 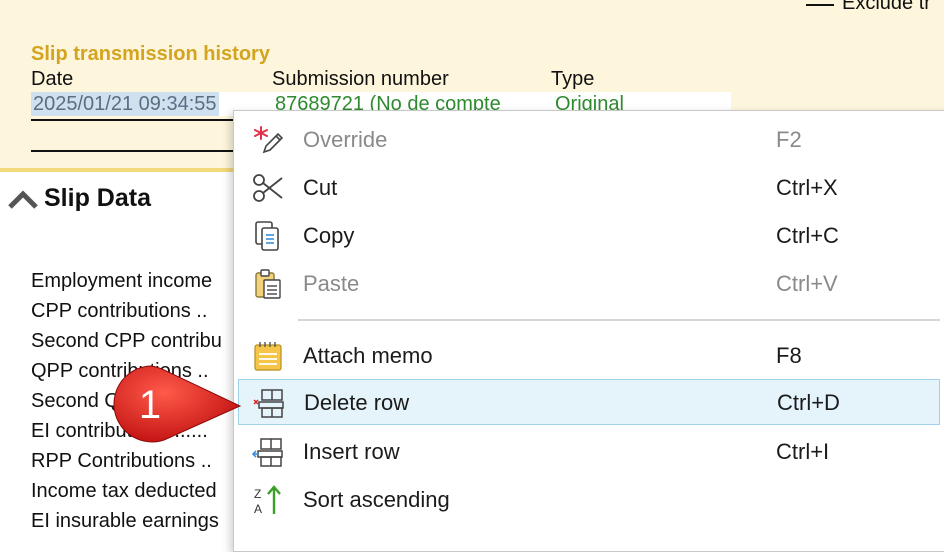 I want to click on menu-item-insert-row: Insert row Ctrl+I, so click(x=589, y=452).